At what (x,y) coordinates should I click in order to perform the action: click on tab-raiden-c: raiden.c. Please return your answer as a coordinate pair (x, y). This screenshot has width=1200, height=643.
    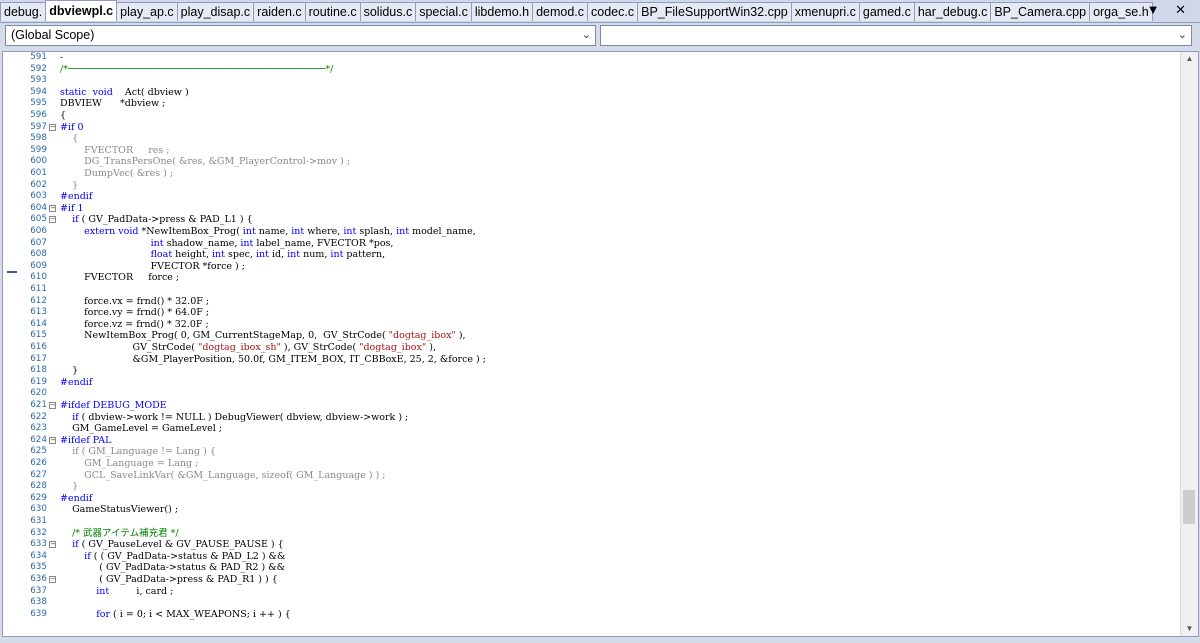
    Looking at the image, I should click on (279, 11).